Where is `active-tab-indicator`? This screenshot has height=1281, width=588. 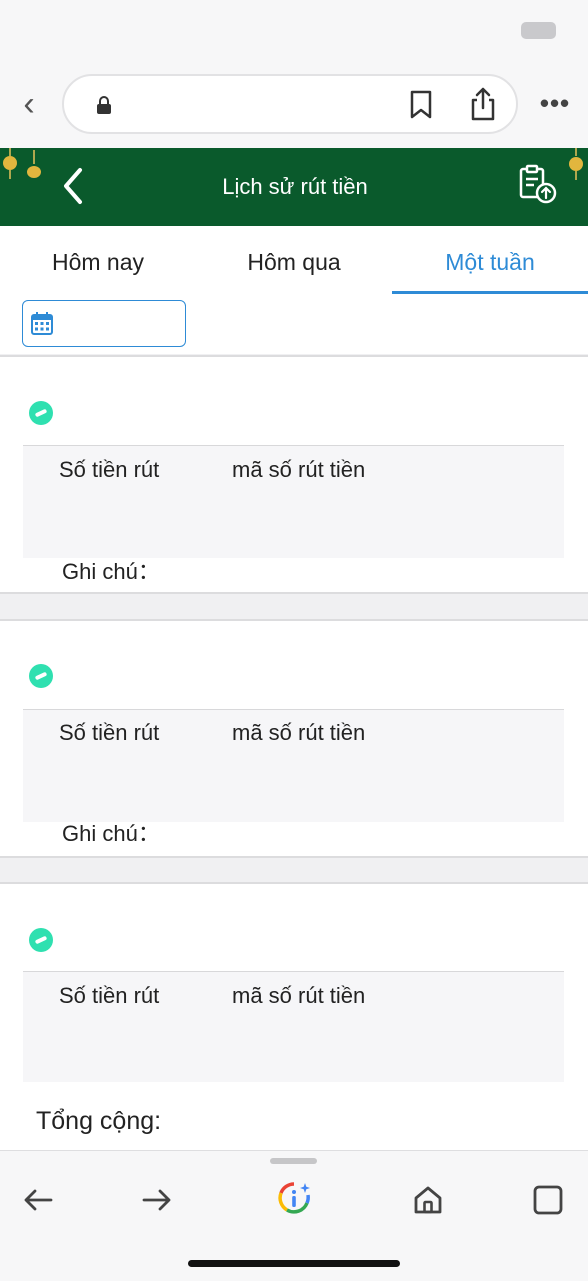
active-tab-indicator is located at coordinates (490, 292).